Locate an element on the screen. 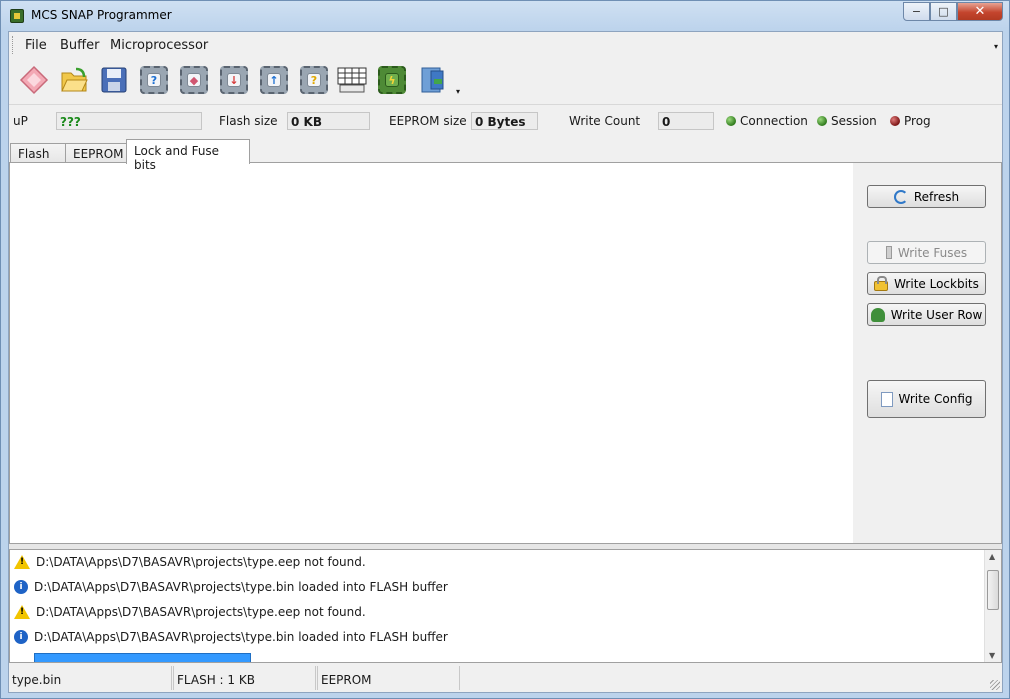  write-config-button: Write Config is located at coordinates (926, 399).